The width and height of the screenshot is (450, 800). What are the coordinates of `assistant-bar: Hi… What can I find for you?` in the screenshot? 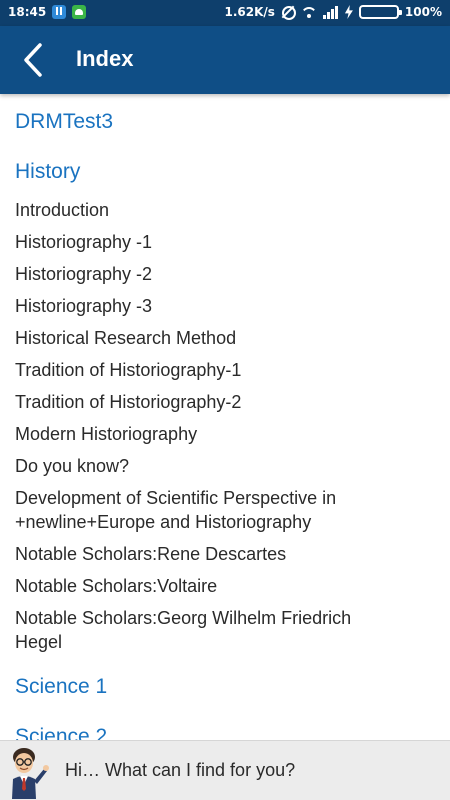 It's located at (225, 770).